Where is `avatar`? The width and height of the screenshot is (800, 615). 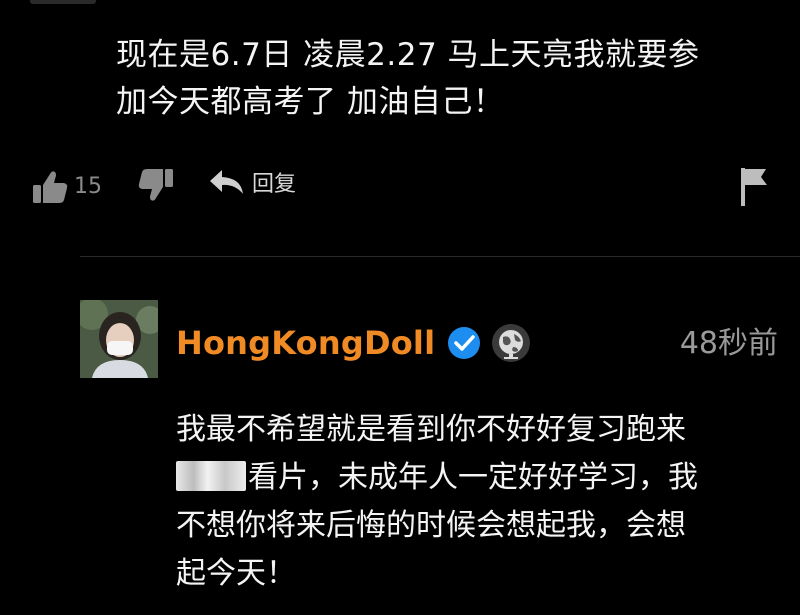 avatar is located at coordinates (119, 339).